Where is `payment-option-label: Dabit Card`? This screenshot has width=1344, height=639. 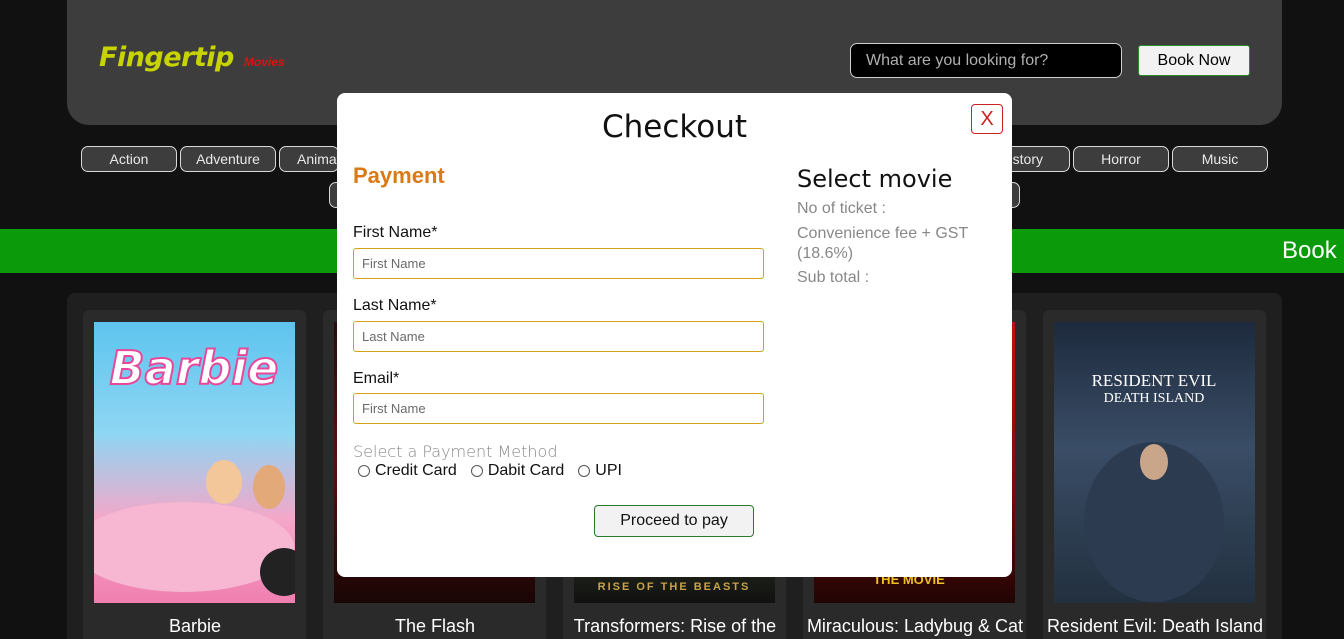 payment-option-label: Dabit Card is located at coordinates (526, 470).